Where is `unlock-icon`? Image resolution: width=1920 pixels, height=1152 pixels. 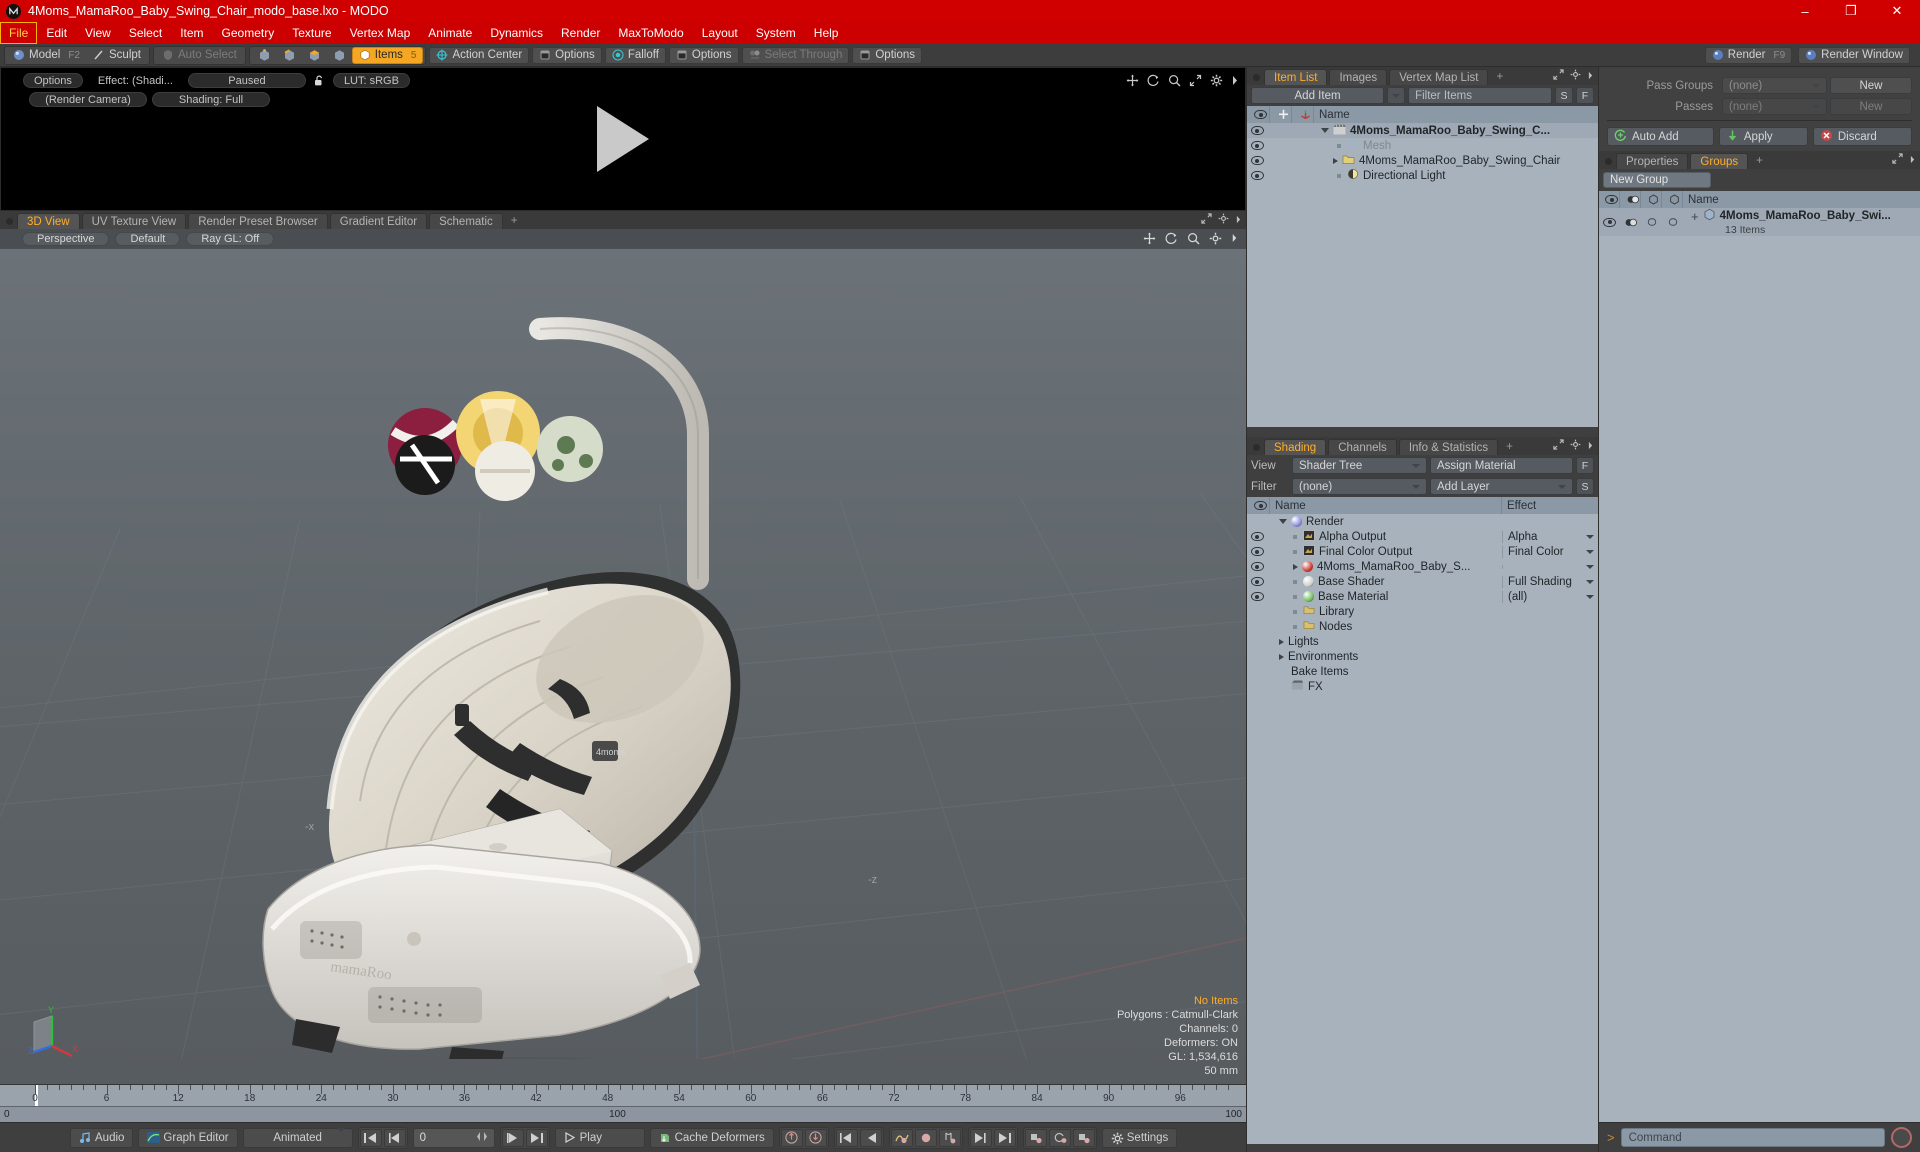 unlock-icon is located at coordinates (319, 80).